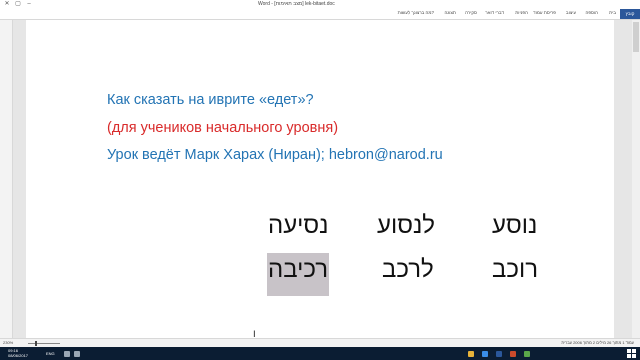  Describe the element at coordinates (416, 12) in the screenshot. I see `tell-me-search: מה ברצונך לעשות?` at that location.